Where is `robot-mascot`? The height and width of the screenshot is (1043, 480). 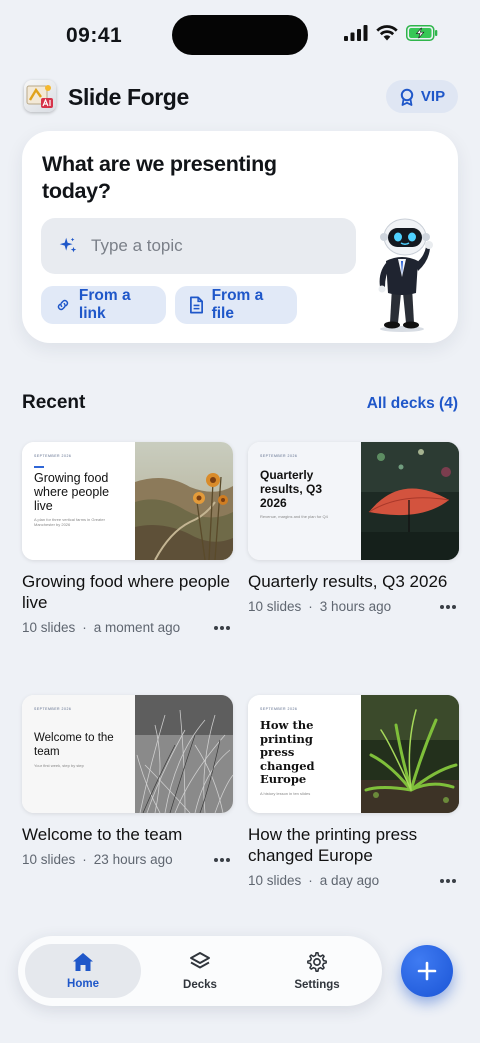 robot-mascot is located at coordinates (405, 275).